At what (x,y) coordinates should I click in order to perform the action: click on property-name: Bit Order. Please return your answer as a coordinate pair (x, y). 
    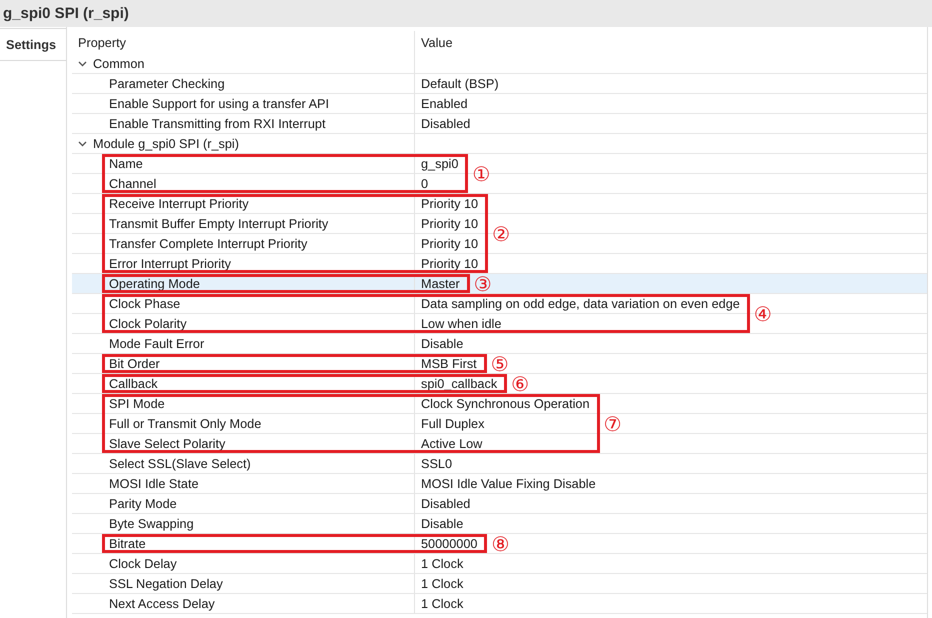
    Looking at the image, I should click on (134, 363).